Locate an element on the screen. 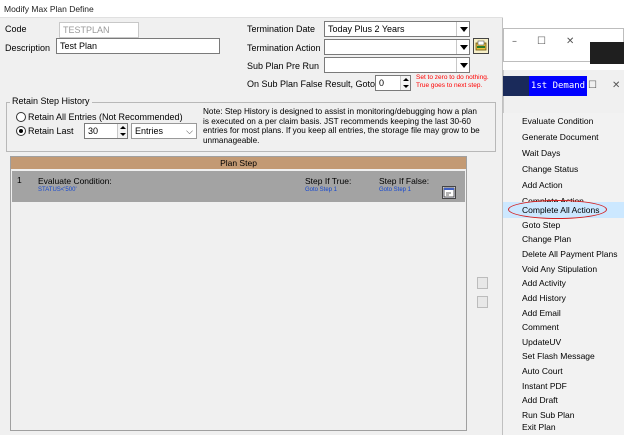 Image resolution: width=624 pixels, height=435 pixels. edit-step-icon is located at coordinates (449, 192).